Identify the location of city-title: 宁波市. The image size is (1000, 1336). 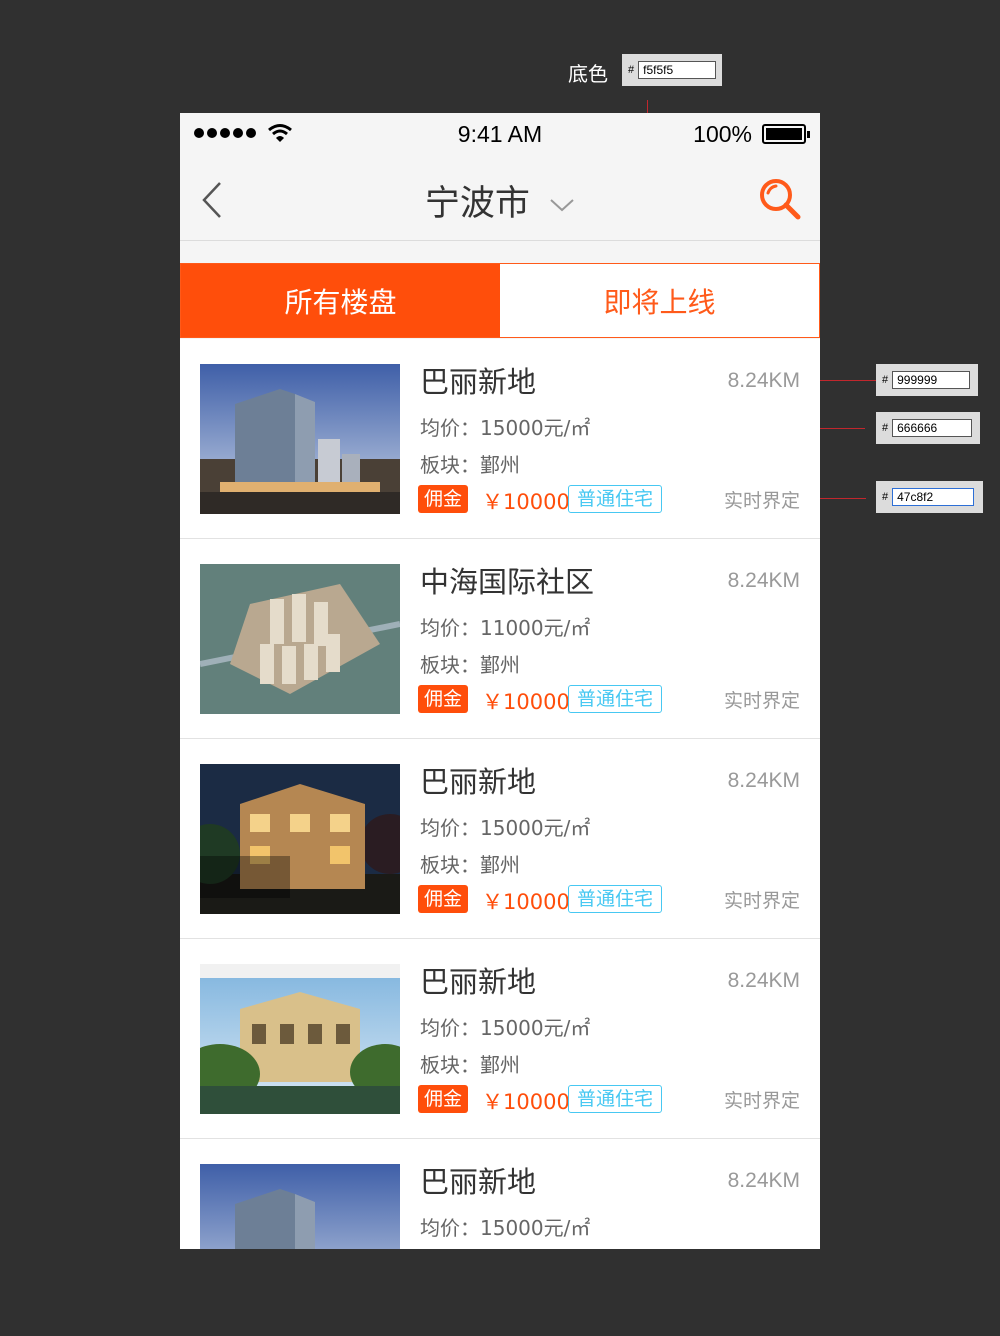
(477, 204).